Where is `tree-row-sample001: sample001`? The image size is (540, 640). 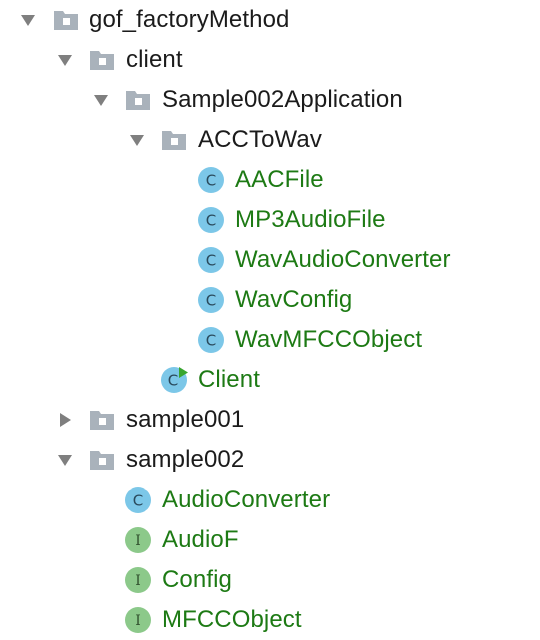 tree-row-sample001: sample001 is located at coordinates (270, 420).